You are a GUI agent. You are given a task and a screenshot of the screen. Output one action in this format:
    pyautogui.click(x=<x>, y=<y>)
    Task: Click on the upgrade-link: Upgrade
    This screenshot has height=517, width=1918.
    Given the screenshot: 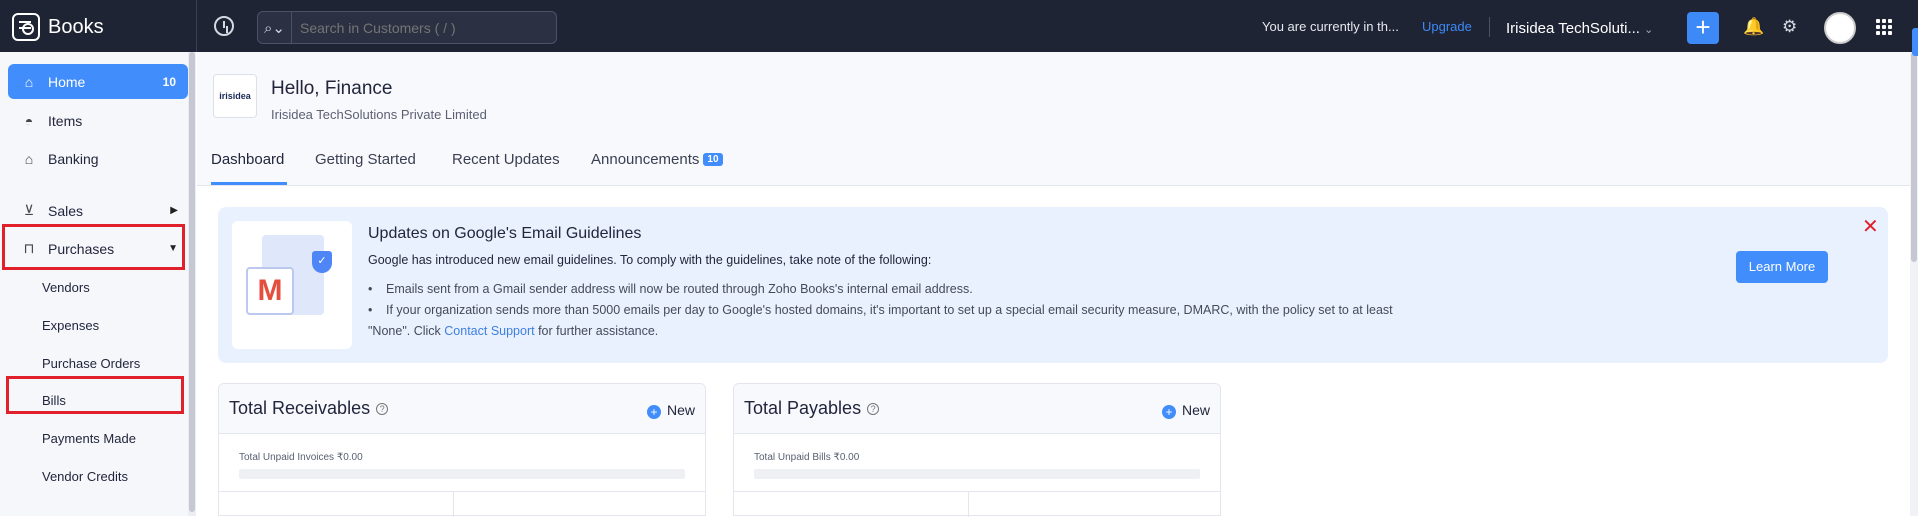 What is the action you would take?
    pyautogui.click(x=1447, y=26)
    